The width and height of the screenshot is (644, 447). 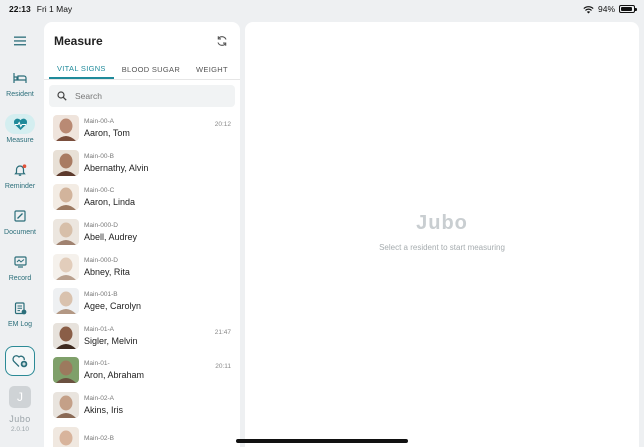 What do you see at coordinates (212, 69) in the screenshot?
I see `tab-weight: WEIGHT` at bounding box center [212, 69].